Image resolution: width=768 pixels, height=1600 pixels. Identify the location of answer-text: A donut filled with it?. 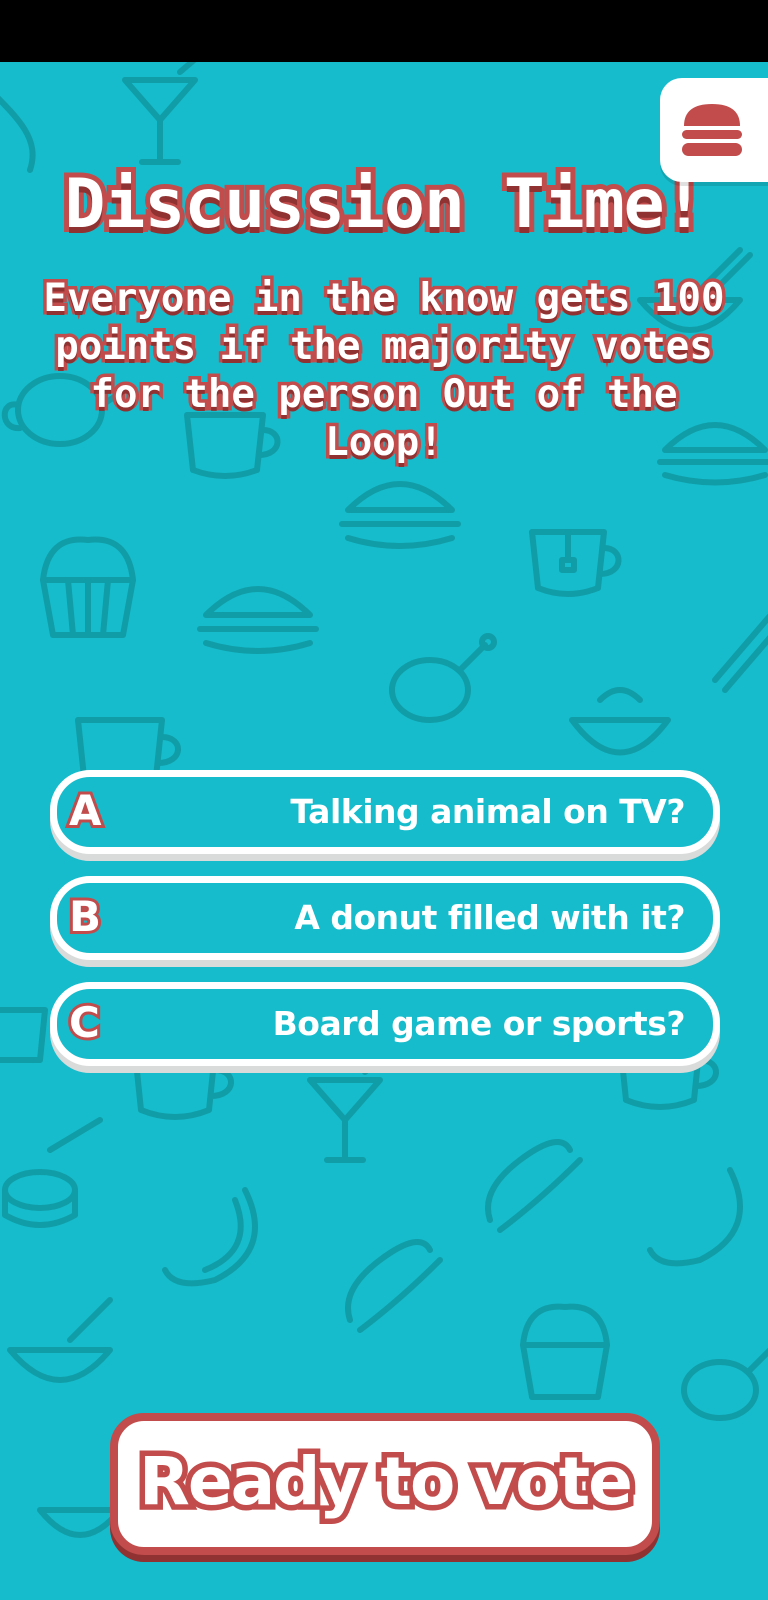
(489, 917).